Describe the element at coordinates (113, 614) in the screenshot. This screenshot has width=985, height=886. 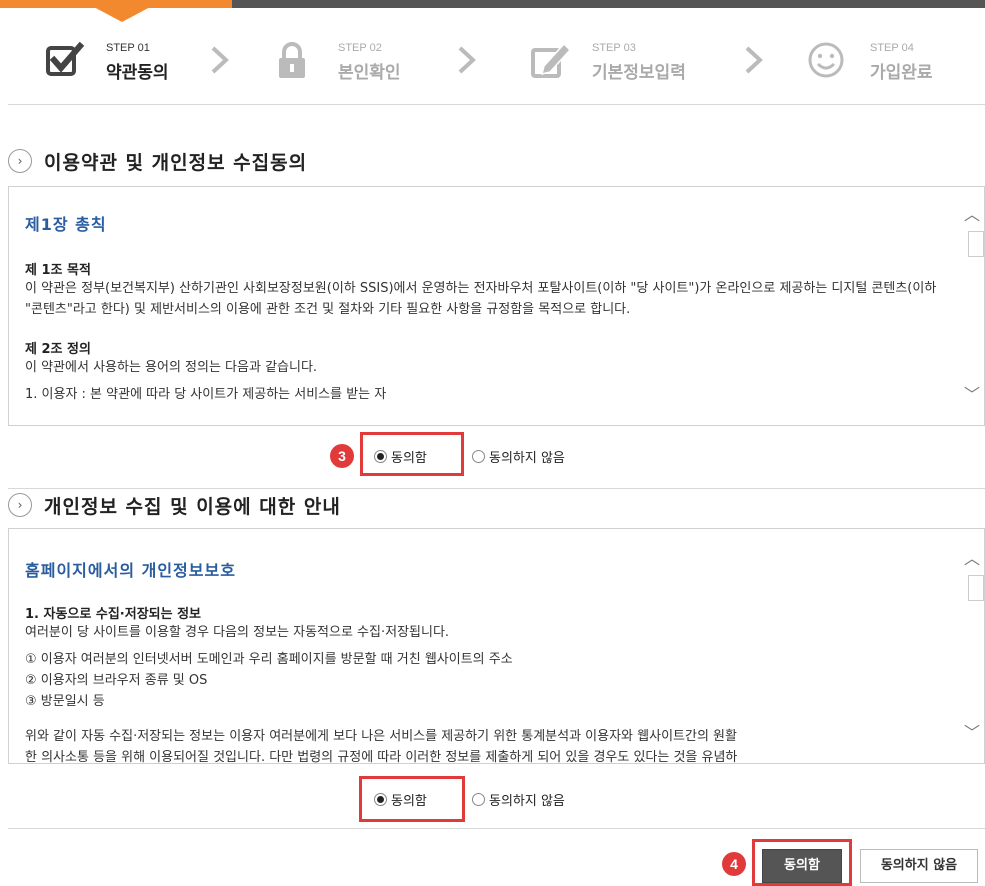
I see `item-title: 1. 자동으로 수집·저장되는 정보` at that location.